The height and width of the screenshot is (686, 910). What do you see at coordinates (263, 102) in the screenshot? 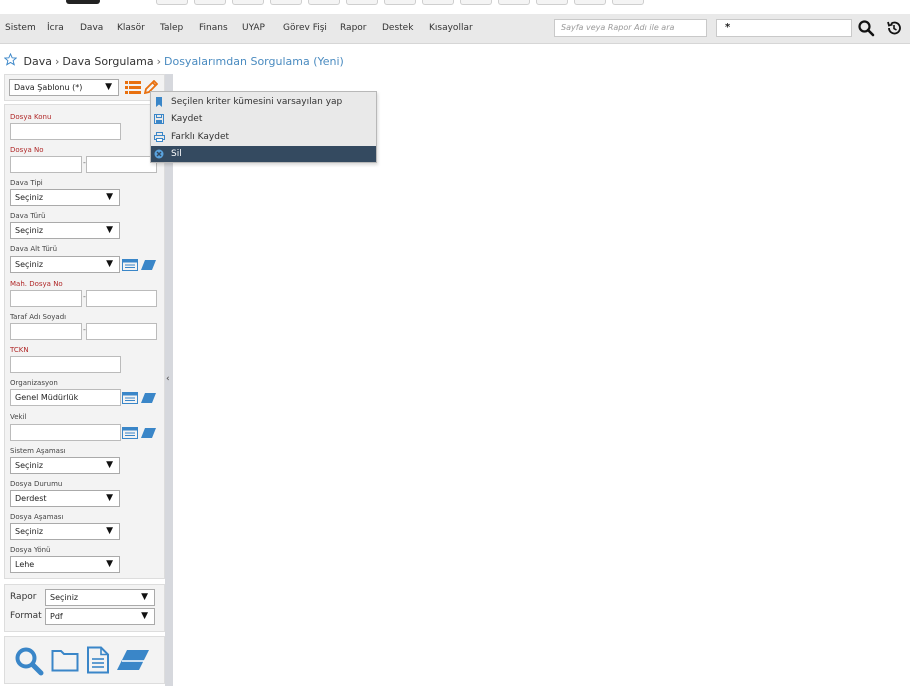
I see `menu-item-set-default: Seçilen kriter kümesini varsayılan yap` at bounding box center [263, 102].